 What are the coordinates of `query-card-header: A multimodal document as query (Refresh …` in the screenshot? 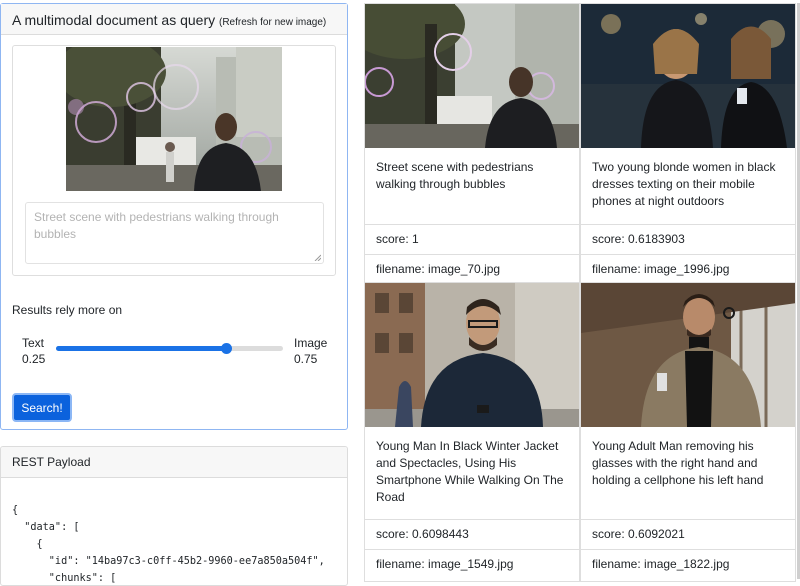 It's located at (174, 19).